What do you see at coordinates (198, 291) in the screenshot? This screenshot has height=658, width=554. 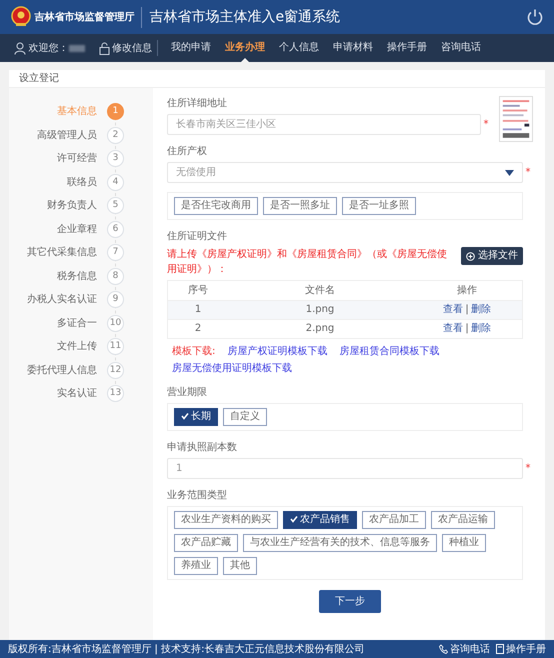 I see `column-header: 序号` at bounding box center [198, 291].